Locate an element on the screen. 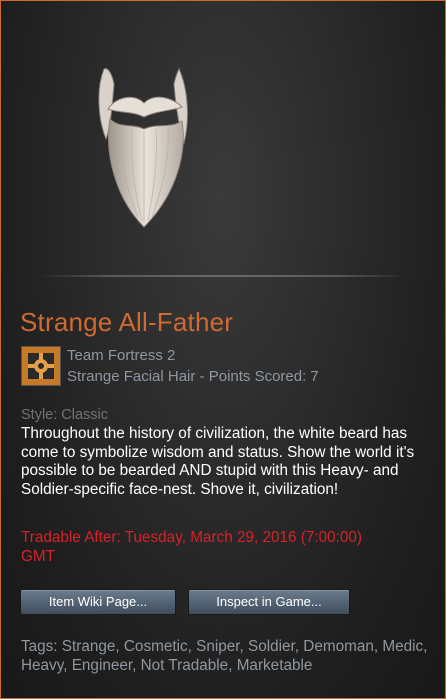  item-type: Strange Facial Hair - Points Scored: 7 is located at coordinates (193, 376).